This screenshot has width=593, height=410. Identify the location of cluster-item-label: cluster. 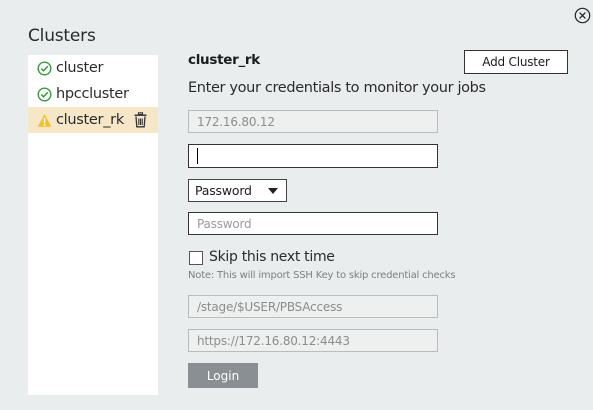
(80, 68).